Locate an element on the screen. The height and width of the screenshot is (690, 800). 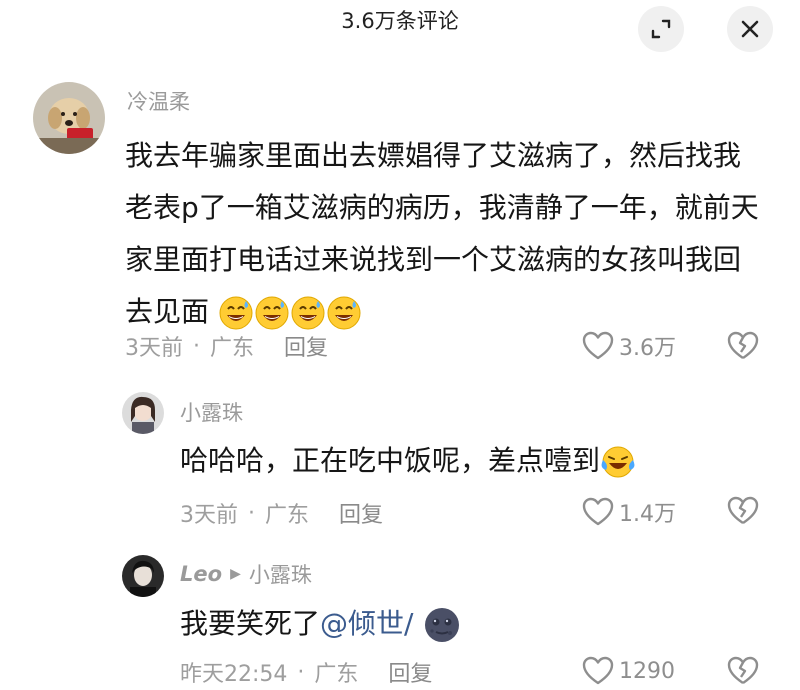
grinning-sweat-emoji-group is located at coordinates (290, 312).